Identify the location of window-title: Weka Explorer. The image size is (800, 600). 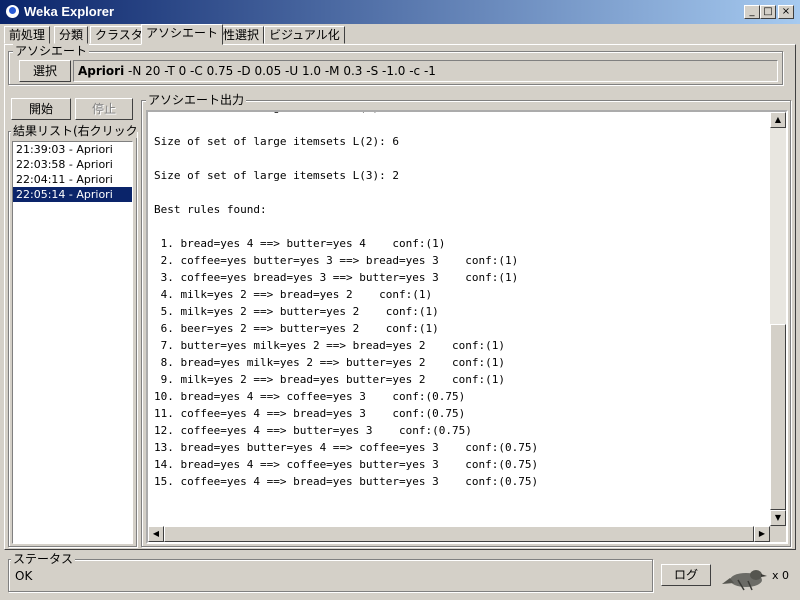
(69, 11).